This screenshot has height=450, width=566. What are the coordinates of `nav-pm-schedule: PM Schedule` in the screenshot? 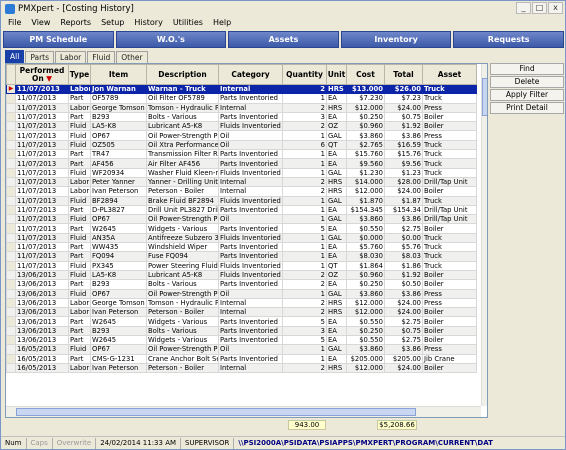 It's located at (58, 39).